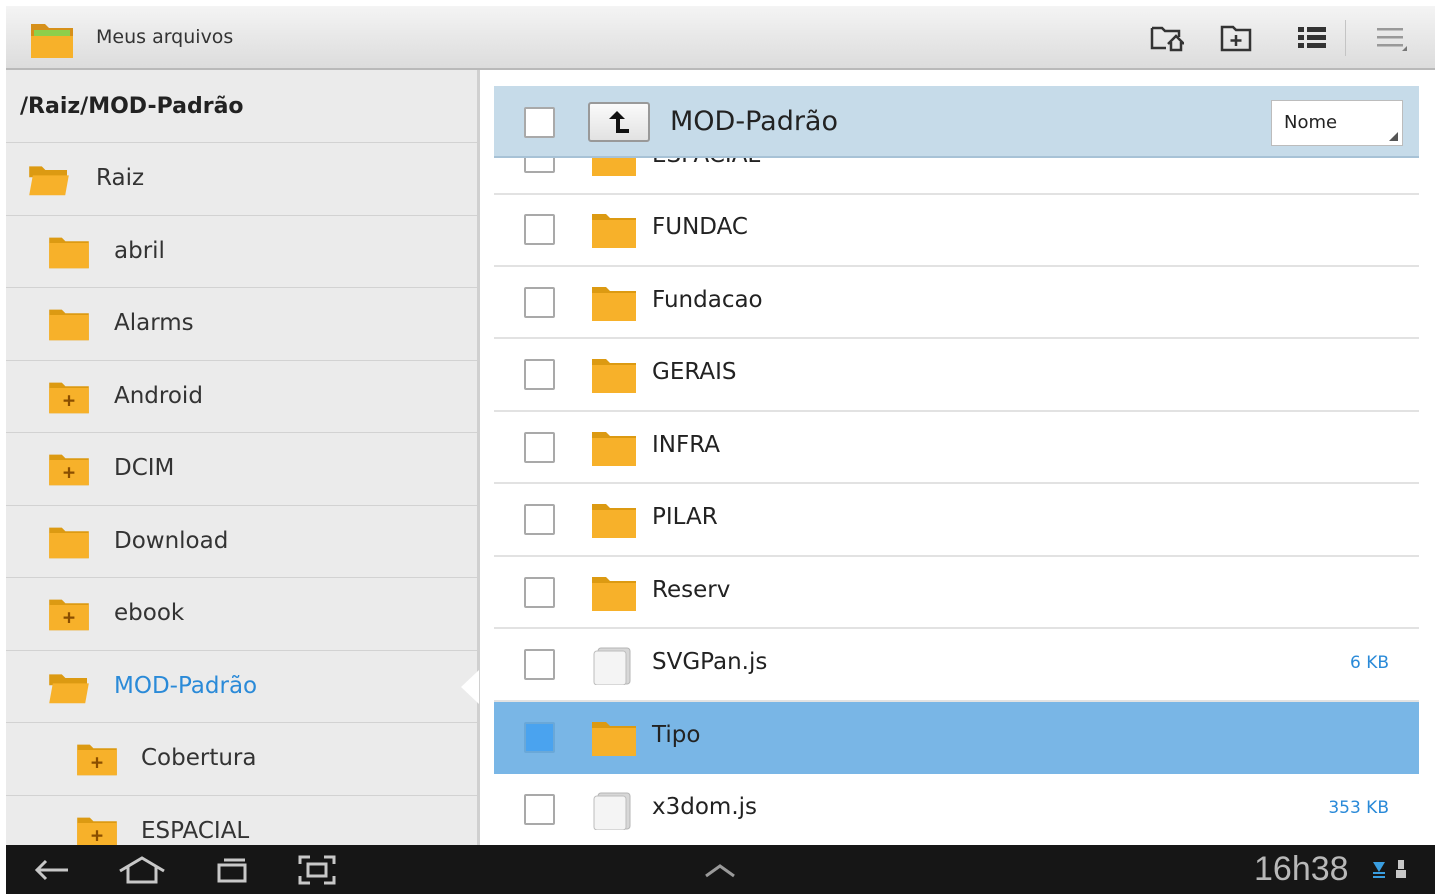 The width and height of the screenshot is (1441, 894). What do you see at coordinates (707, 299) in the screenshot?
I see `item-name: Fundacao` at bounding box center [707, 299].